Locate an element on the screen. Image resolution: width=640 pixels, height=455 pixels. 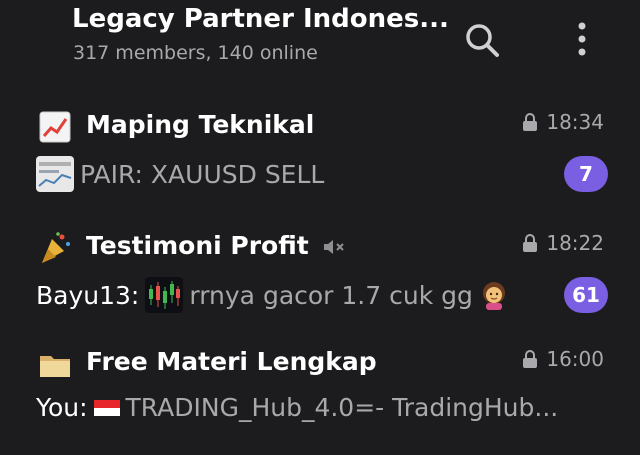
woman-gesturing-ok-emoji is located at coordinates (493, 296).